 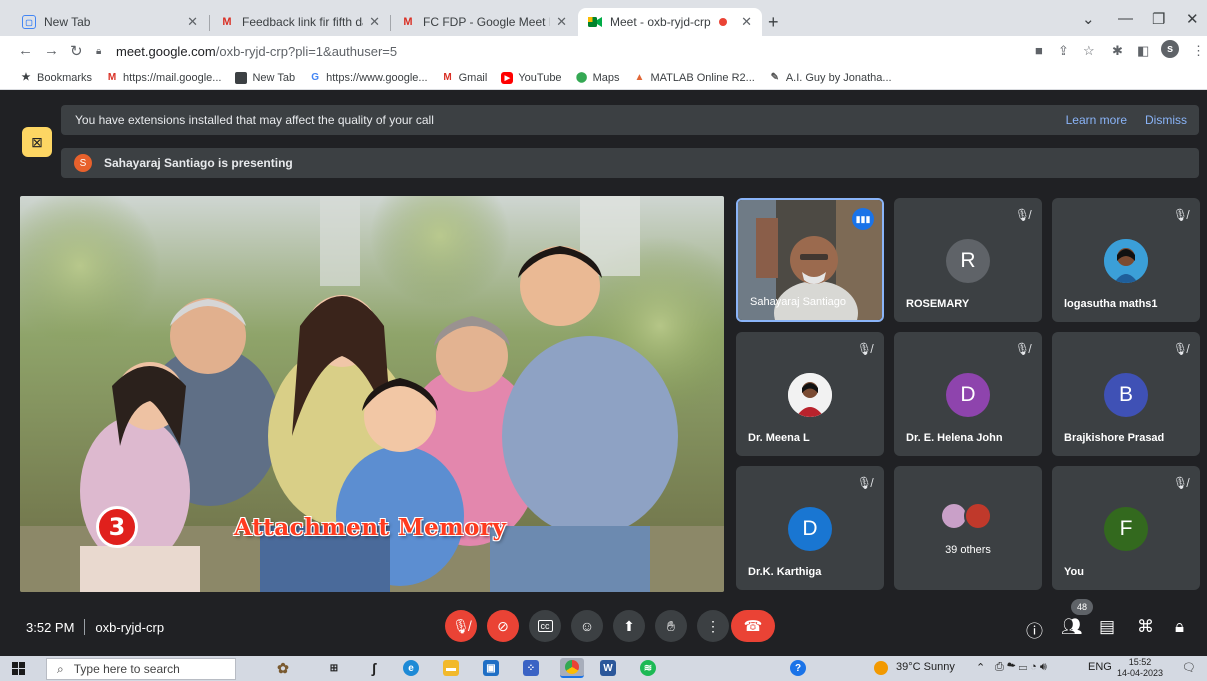 I want to click on language-indicator: ENG, so click(x=1100, y=667).